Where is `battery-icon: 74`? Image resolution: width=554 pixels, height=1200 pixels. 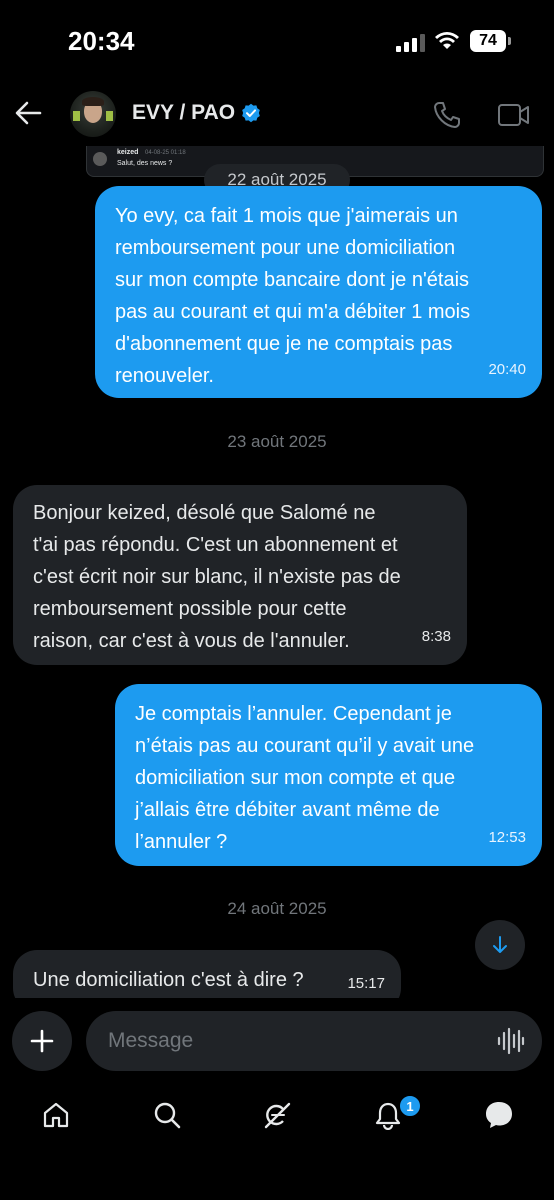
battery-icon: 74 is located at coordinates (488, 41).